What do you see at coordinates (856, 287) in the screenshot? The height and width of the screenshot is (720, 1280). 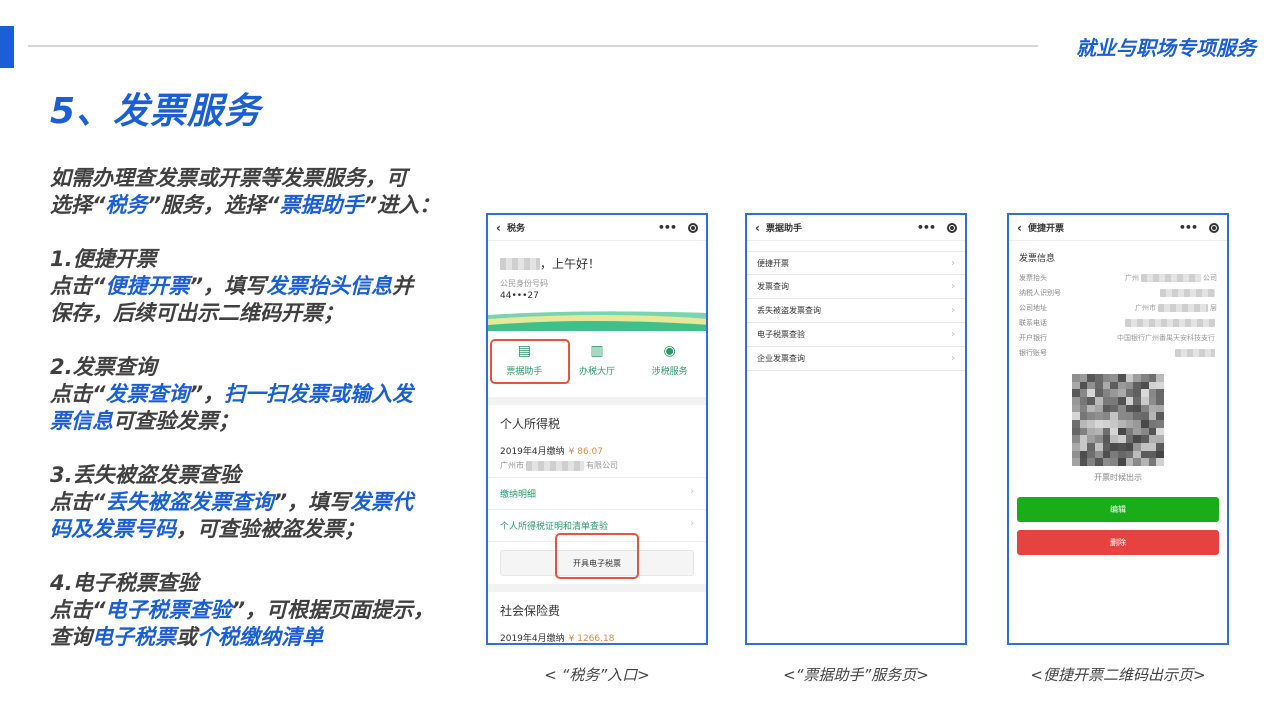 I see `menu-item: 发票查询 ›` at bounding box center [856, 287].